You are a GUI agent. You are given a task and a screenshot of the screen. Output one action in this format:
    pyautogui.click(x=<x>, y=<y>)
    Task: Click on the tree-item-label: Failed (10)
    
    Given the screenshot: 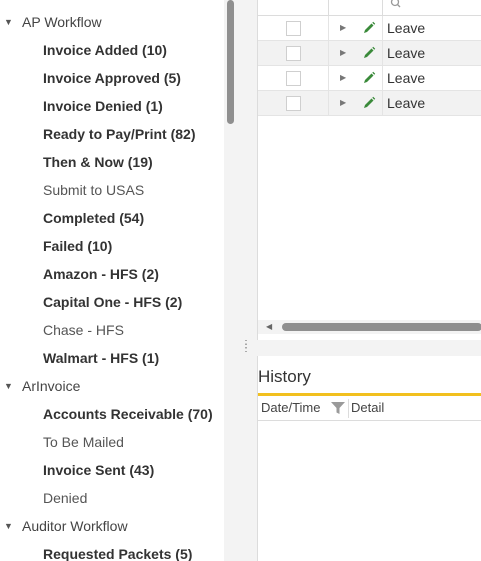 What is the action you would take?
    pyautogui.click(x=78, y=246)
    